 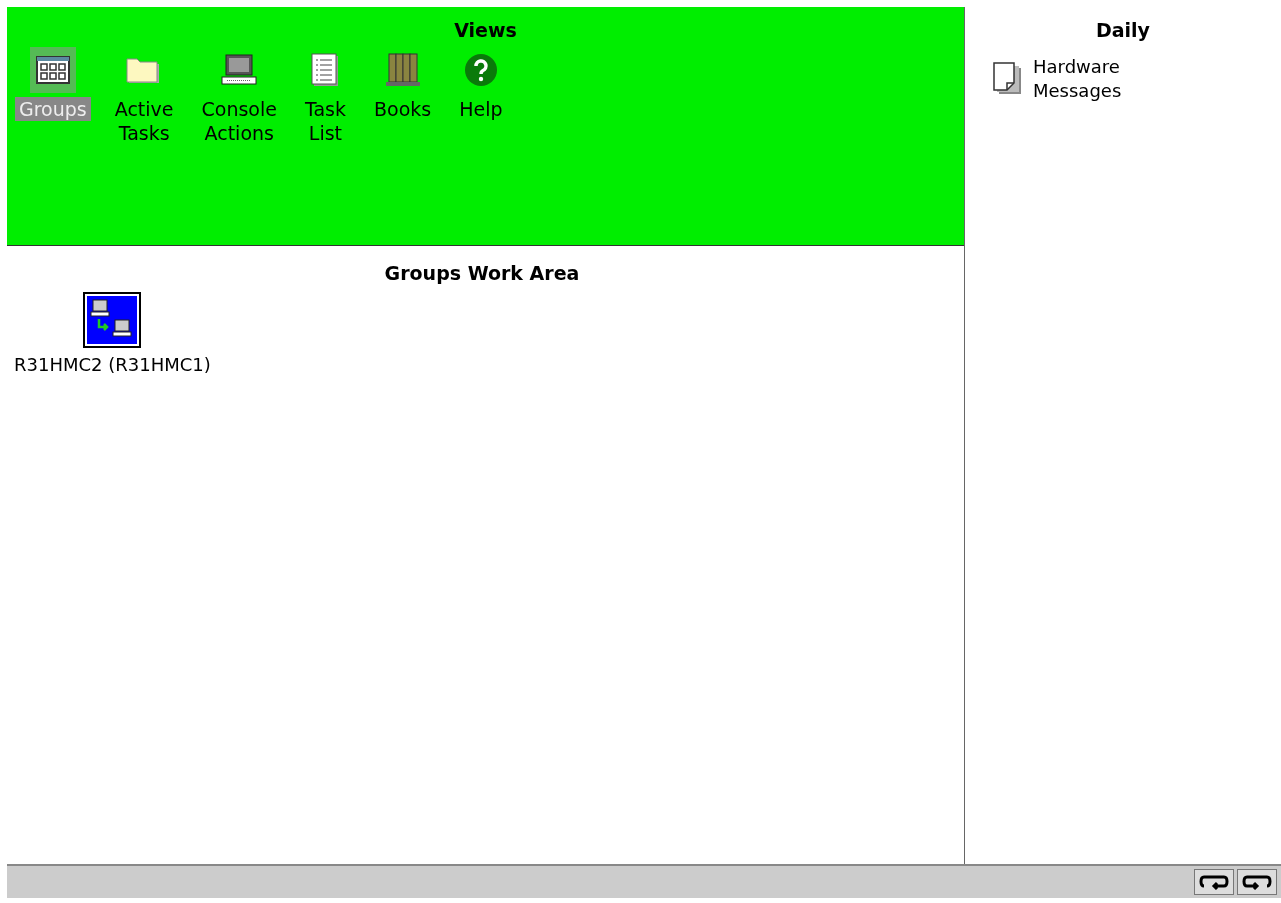 I want to click on work-area-title: Groups Work Area, so click(x=482, y=272).